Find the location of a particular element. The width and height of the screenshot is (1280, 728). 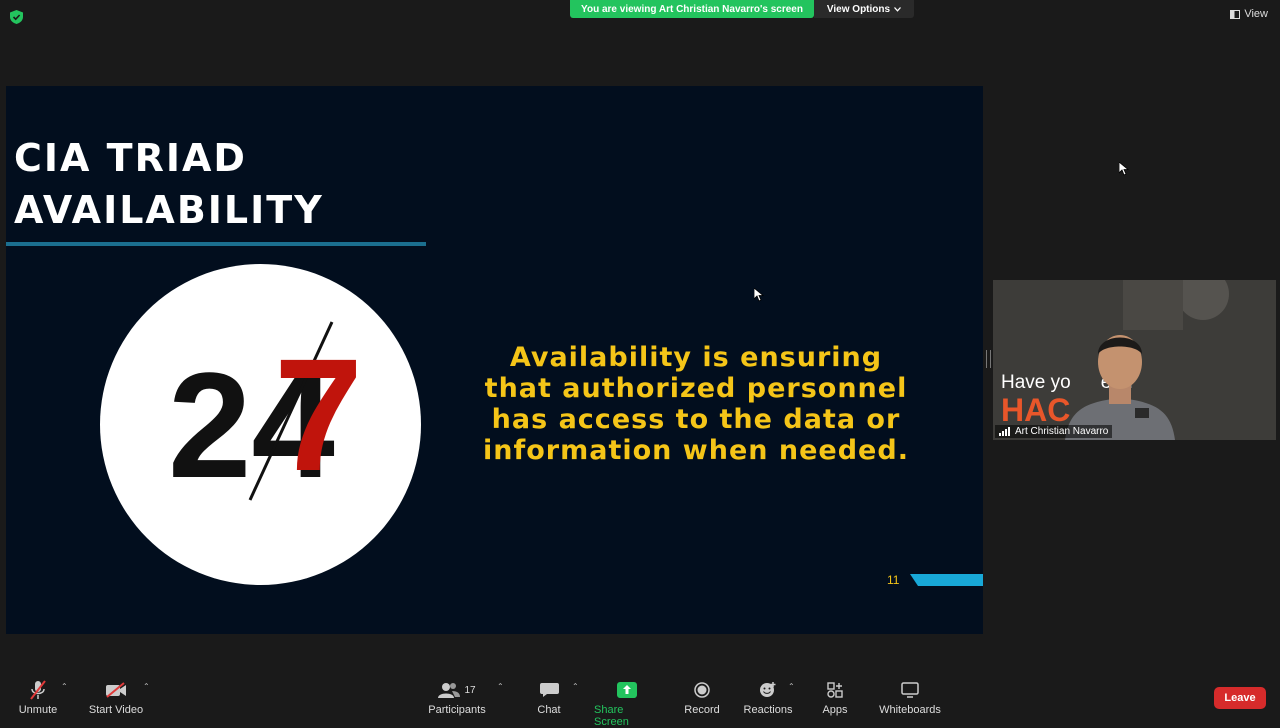

view-icon is located at coordinates (1235, 14).